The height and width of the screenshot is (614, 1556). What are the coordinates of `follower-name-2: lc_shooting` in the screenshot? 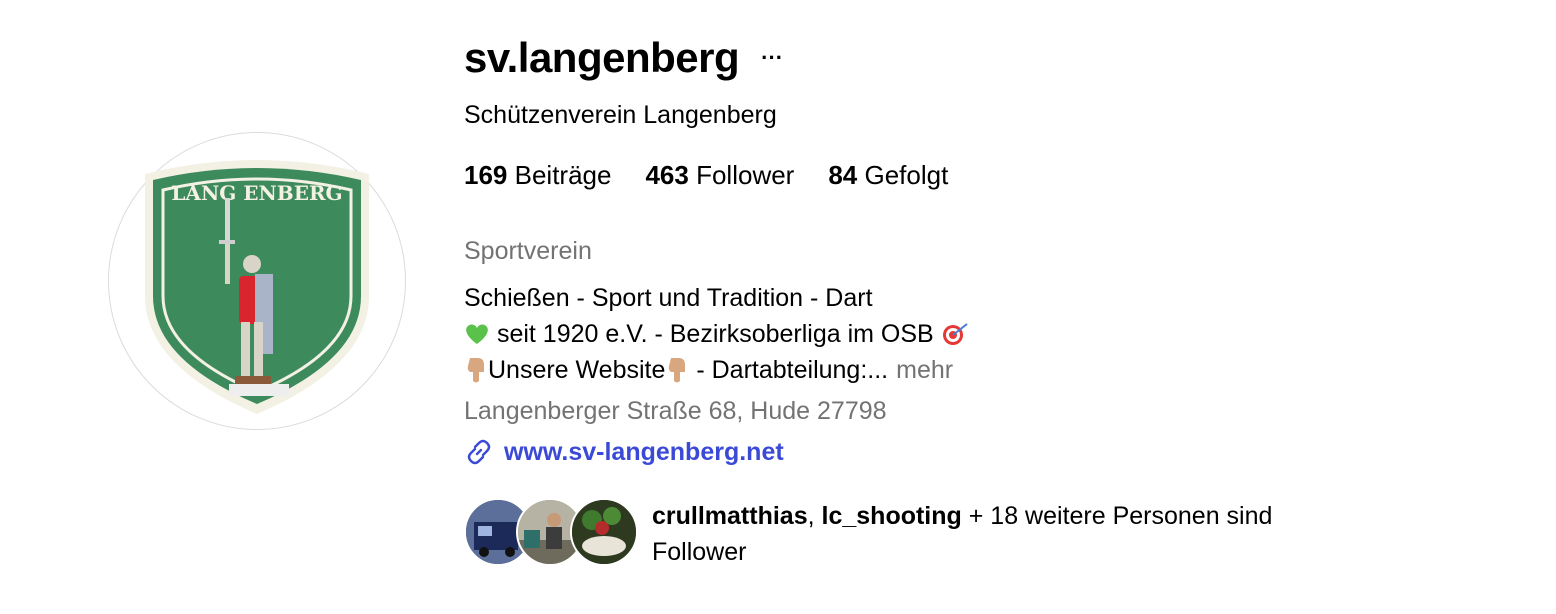 It's located at (892, 516).